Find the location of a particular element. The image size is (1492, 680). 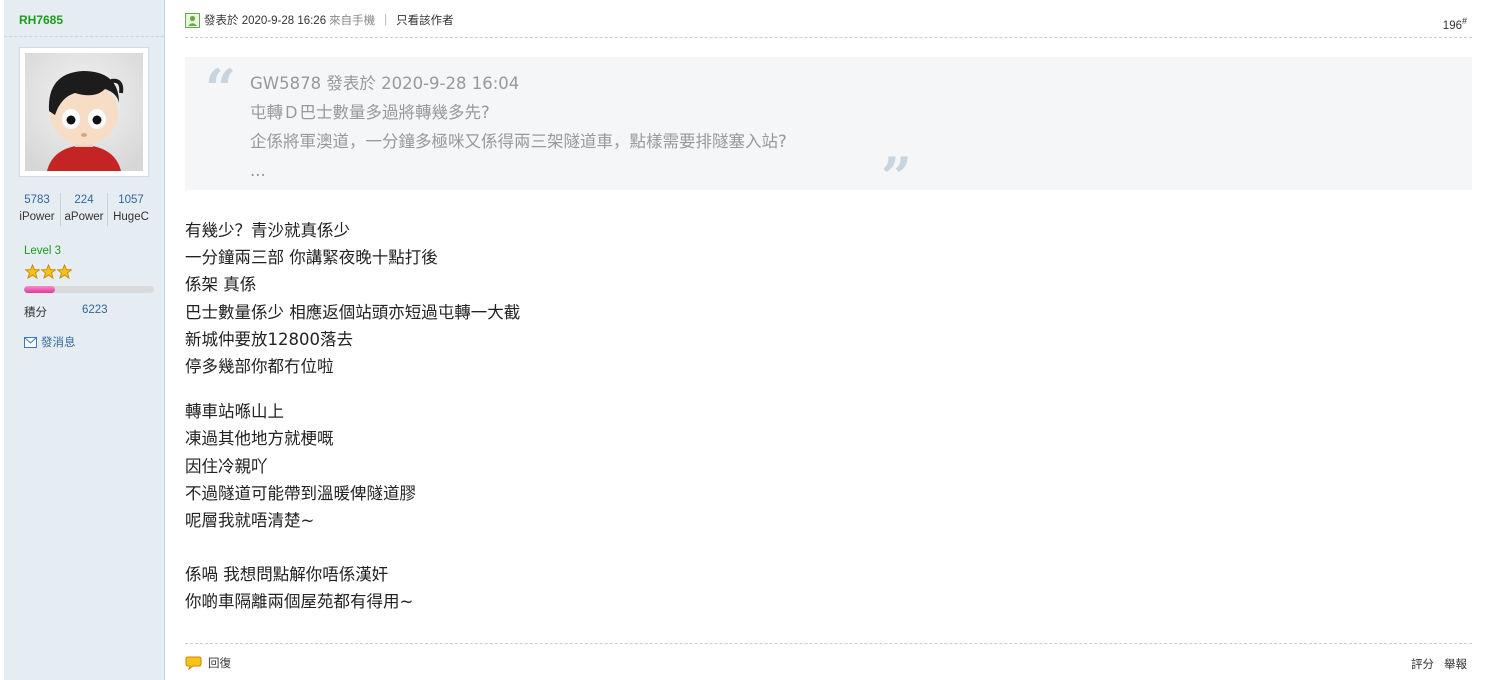

stat-value: 1057 is located at coordinates (131, 200).